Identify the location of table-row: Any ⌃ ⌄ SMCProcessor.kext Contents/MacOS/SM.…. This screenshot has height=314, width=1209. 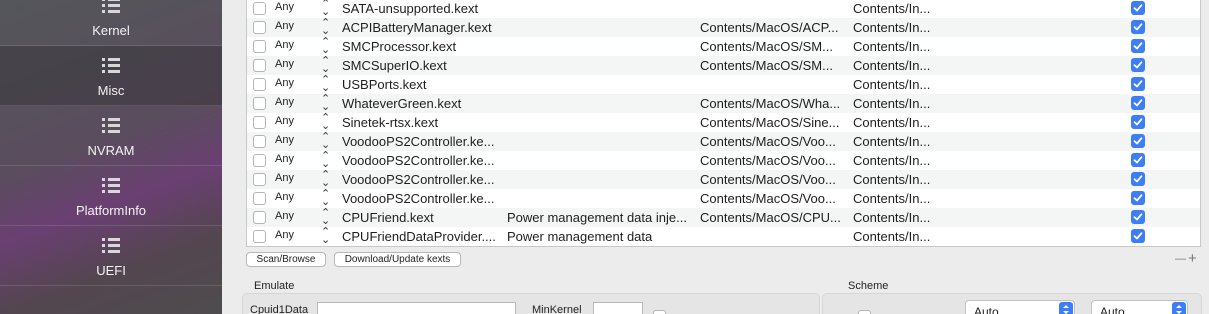
(723, 46).